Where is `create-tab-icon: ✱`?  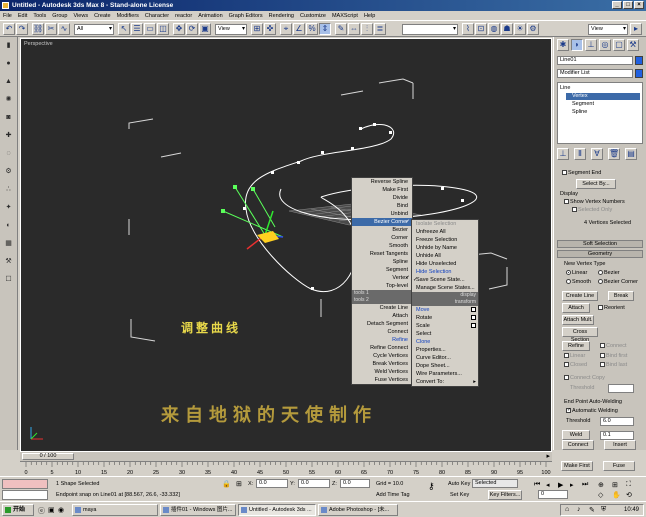 create-tab-icon: ✱ is located at coordinates (563, 45).